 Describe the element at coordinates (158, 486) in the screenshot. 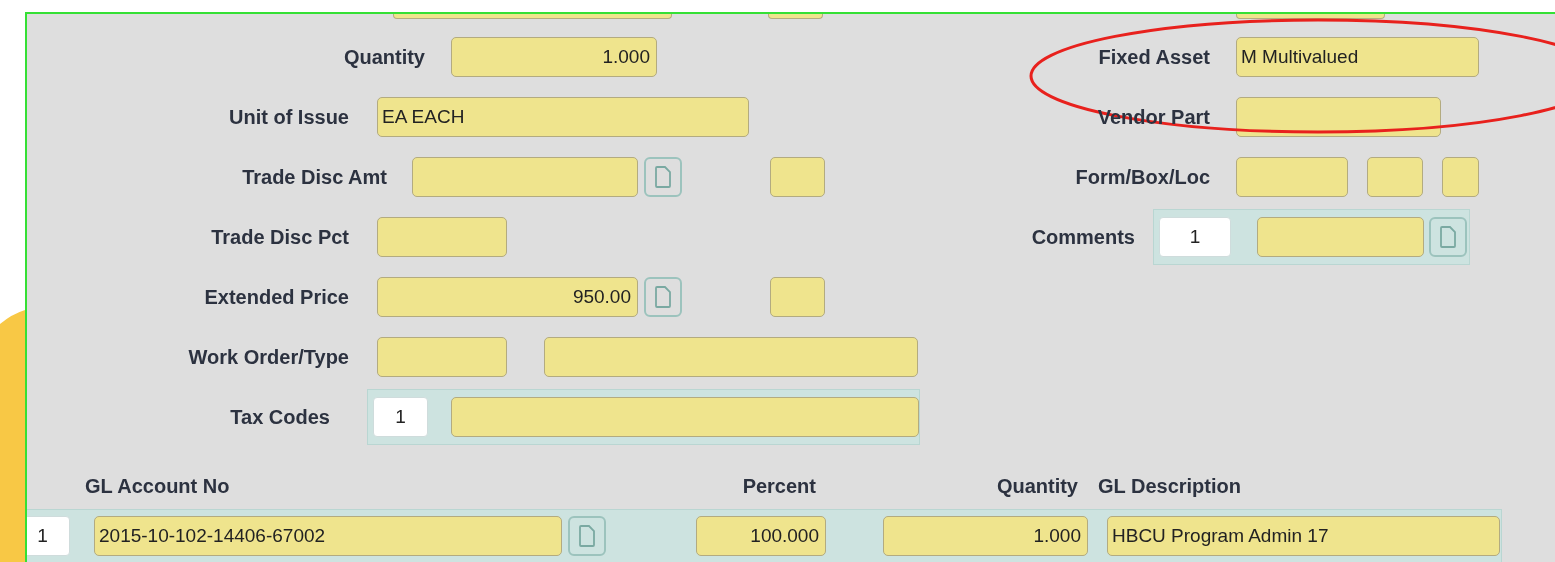

I see `column-header: GL Account No` at that location.